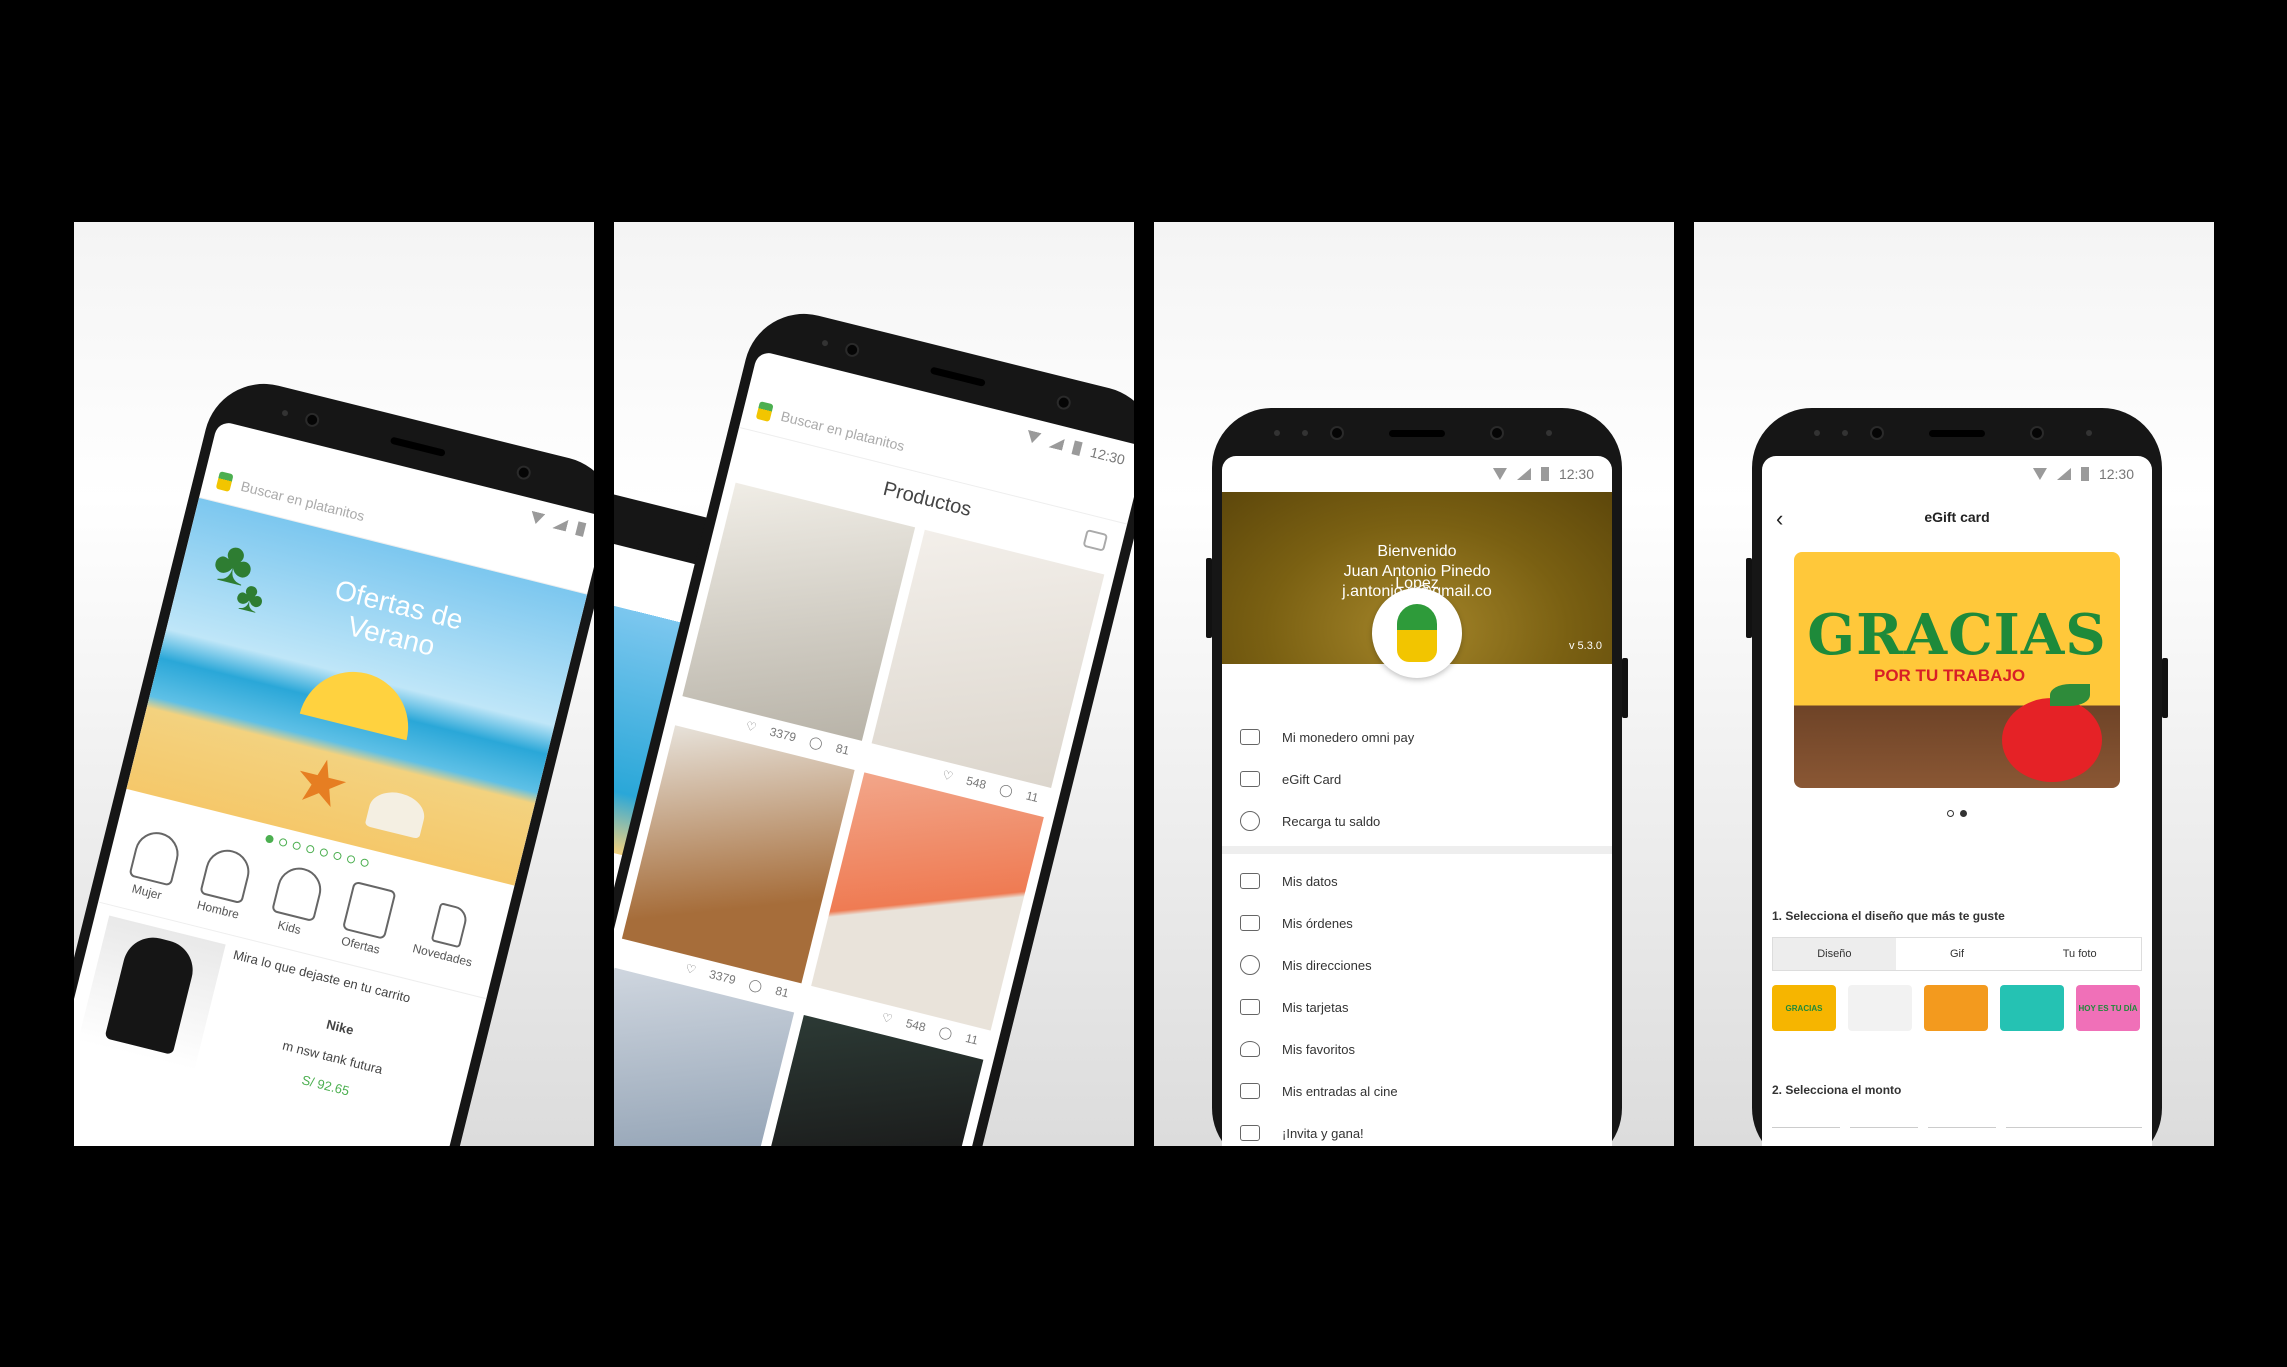 The width and height of the screenshot is (2287, 1367). I want to click on wifi-icon, so click(537, 518).